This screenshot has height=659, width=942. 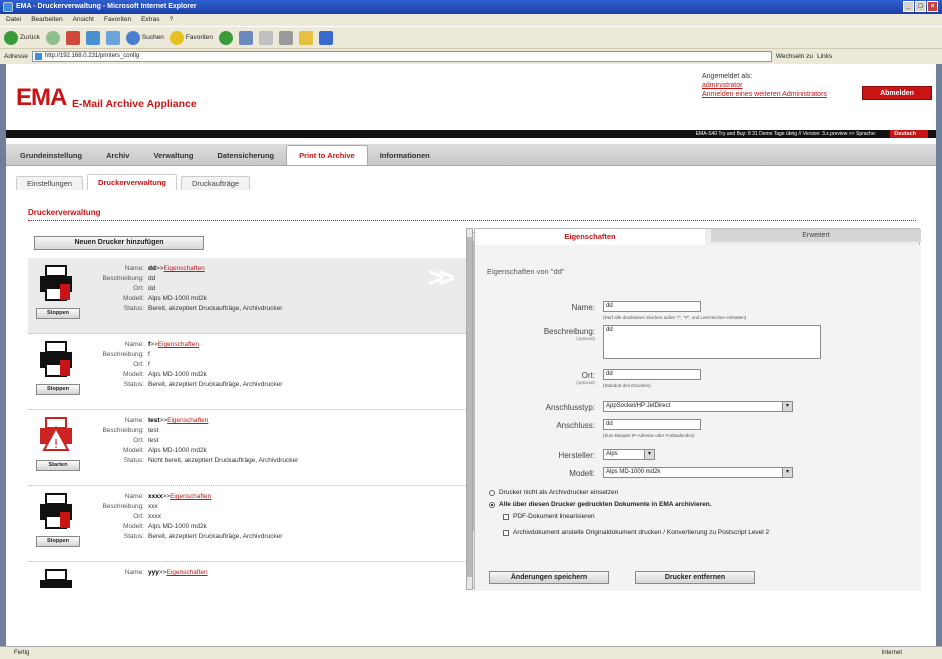 I want to click on login-other-admin-link: Anmelden eines weiteren Administrators, so click(x=764, y=94).